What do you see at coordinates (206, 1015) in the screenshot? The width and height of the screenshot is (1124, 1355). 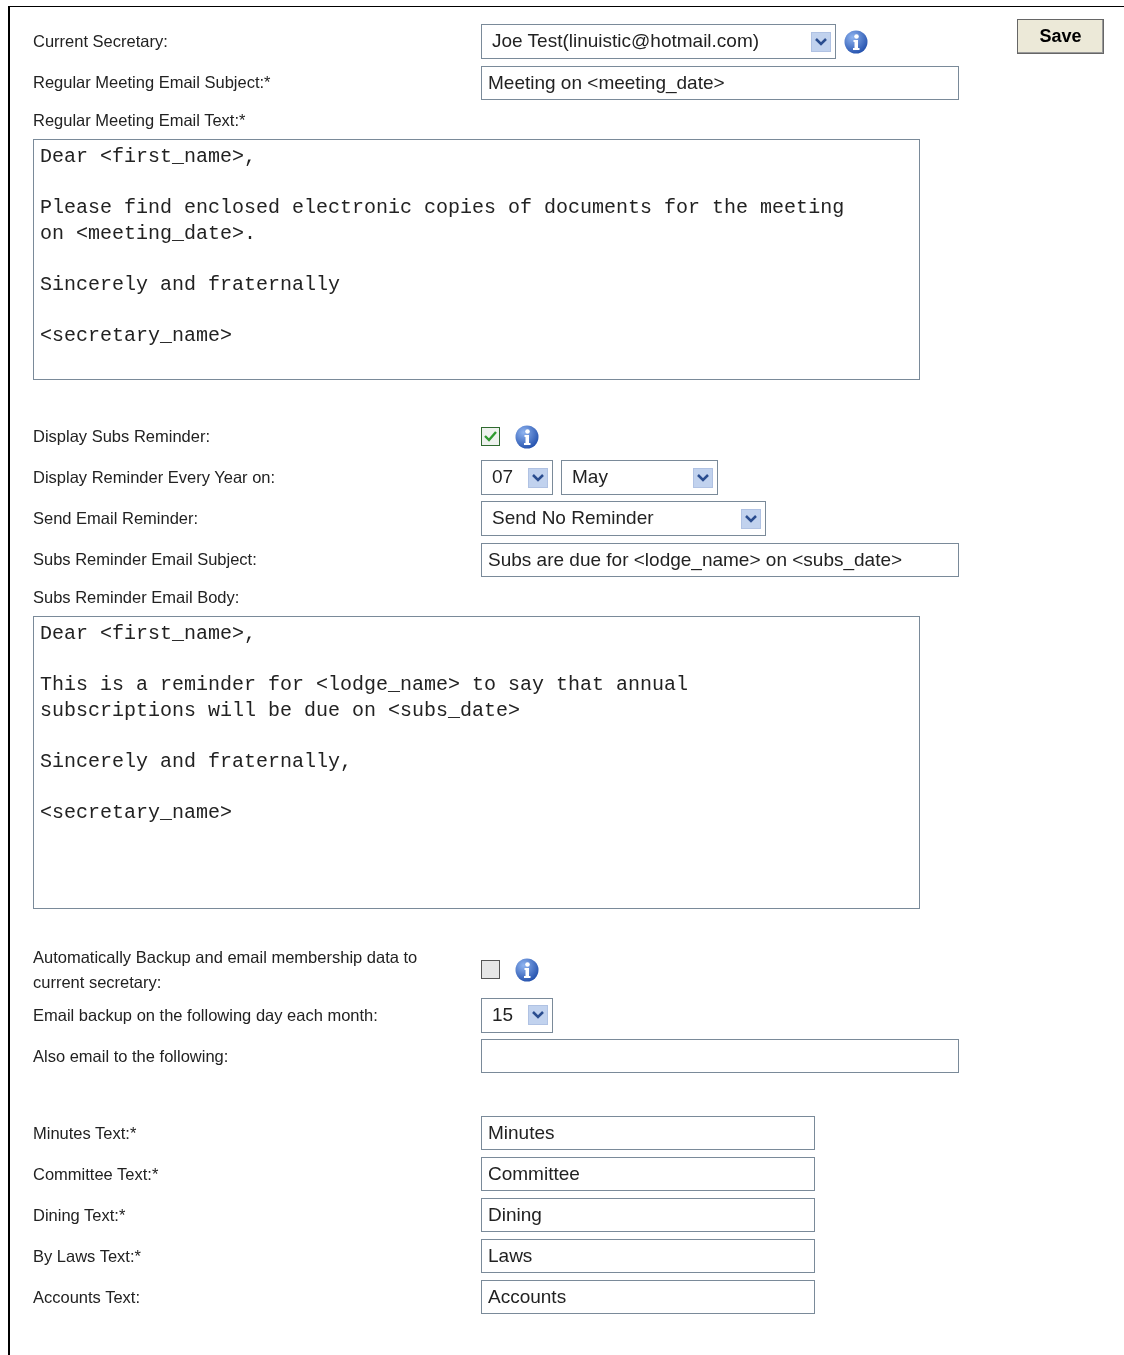 I see `field-label: Email backup on the following day each month:` at bounding box center [206, 1015].